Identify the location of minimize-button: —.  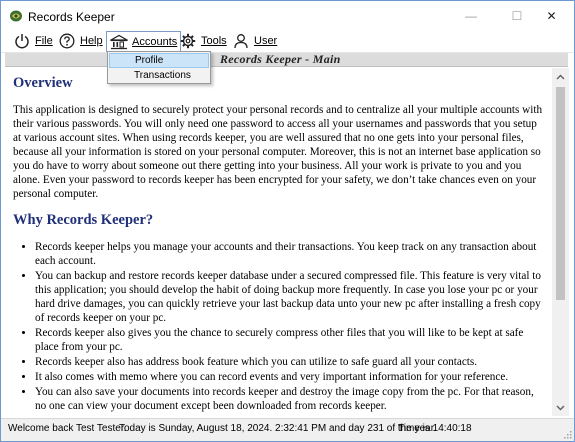
(471, 16).